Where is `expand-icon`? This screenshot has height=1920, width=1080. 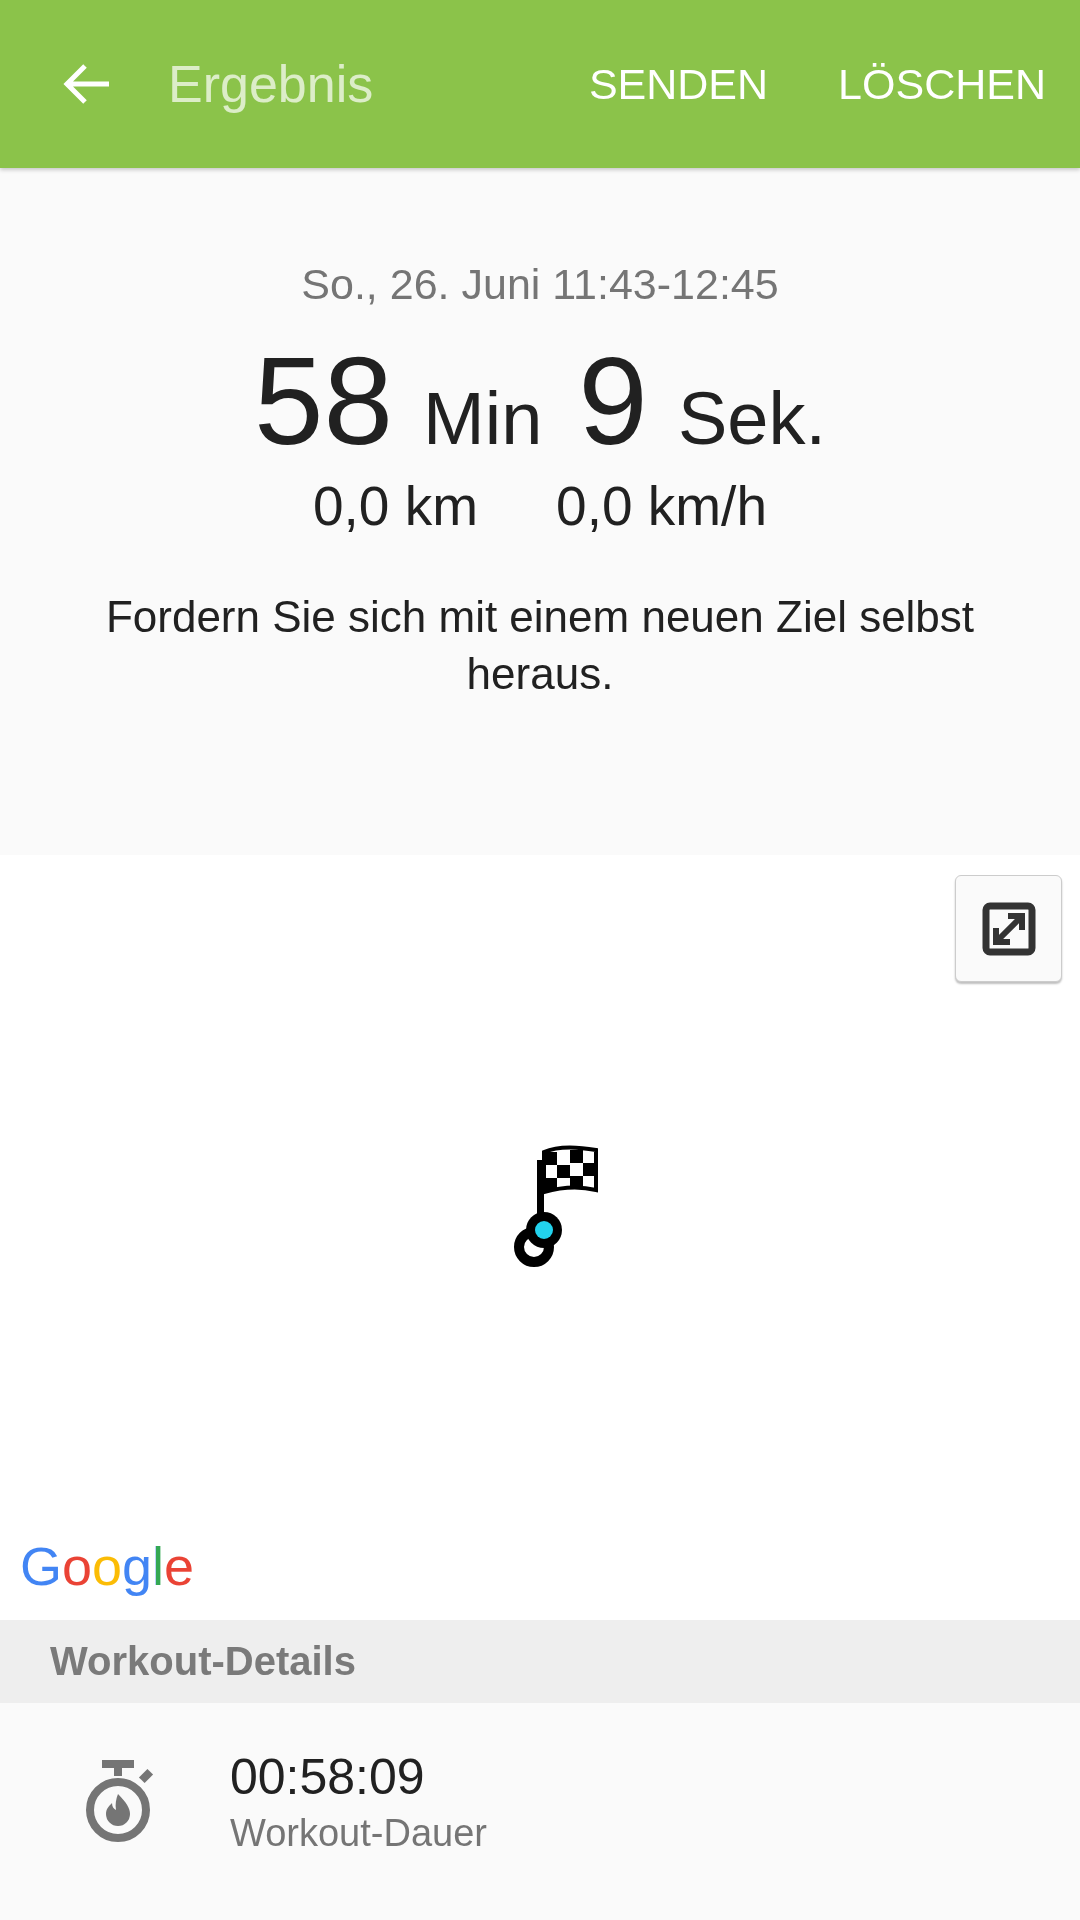
expand-icon is located at coordinates (1008, 928).